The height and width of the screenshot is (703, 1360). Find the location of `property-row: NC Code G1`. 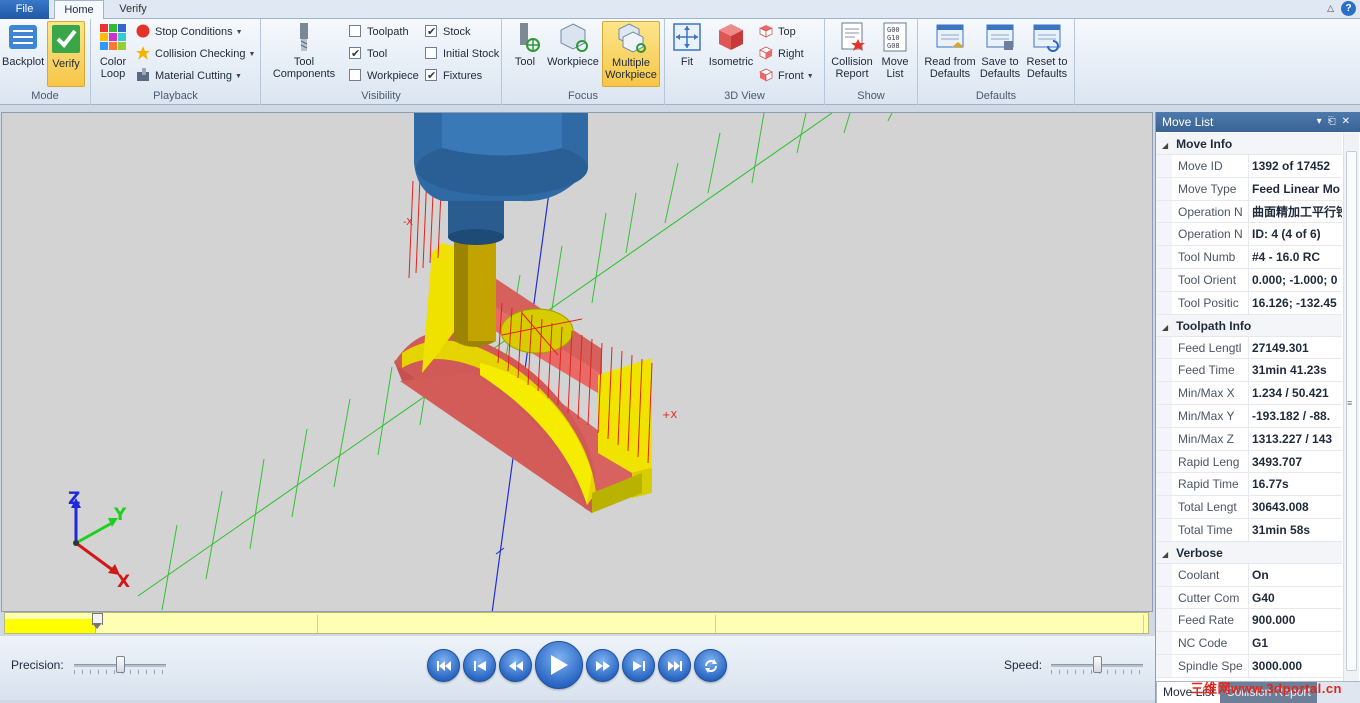

property-row: NC Code G1 is located at coordinates (1249, 643).